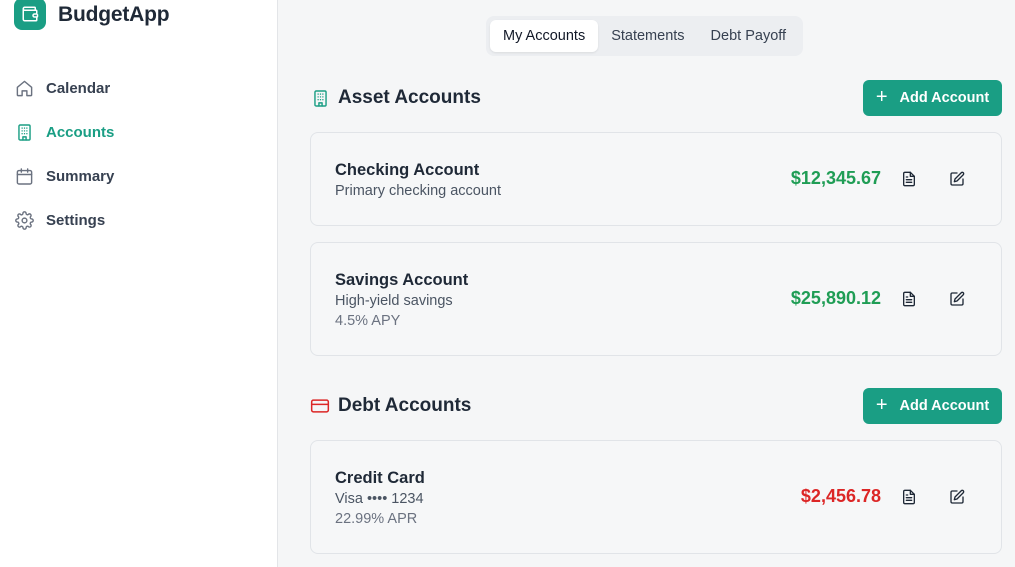  What do you see at coordinates (647, 36) in the screenshot?
I see `tab-statements: Statements` at bounding box center [647, 36].